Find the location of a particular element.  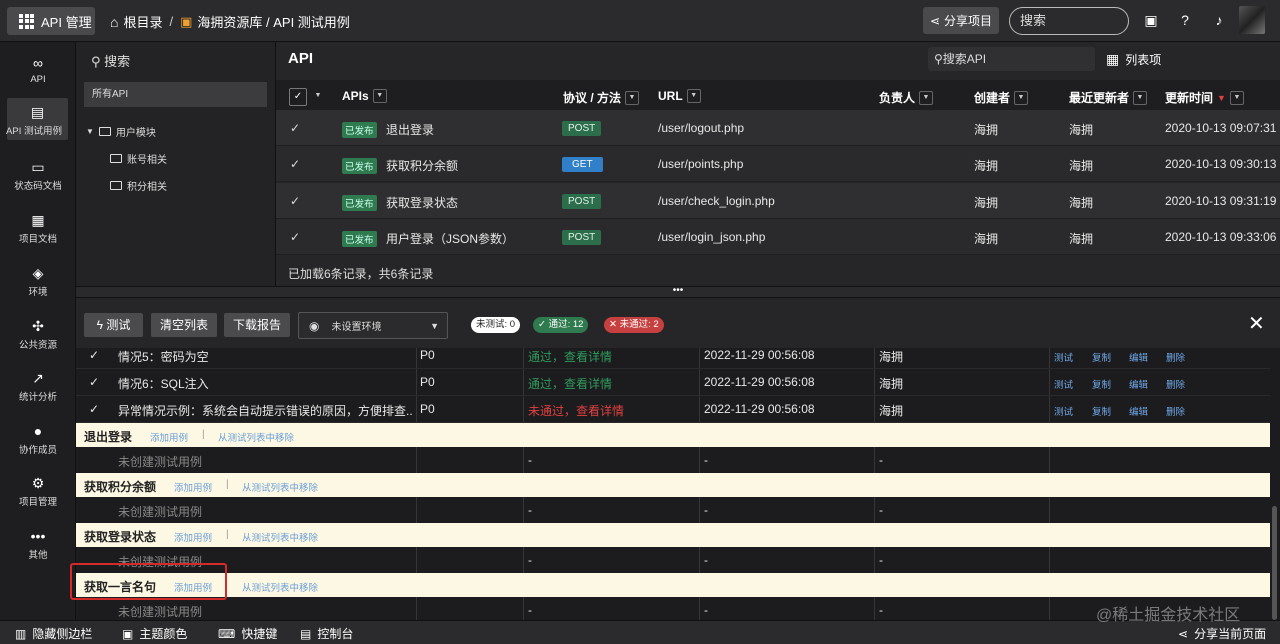

col-creator: 创建者 ▼ is located at coordinates (1001, 97).